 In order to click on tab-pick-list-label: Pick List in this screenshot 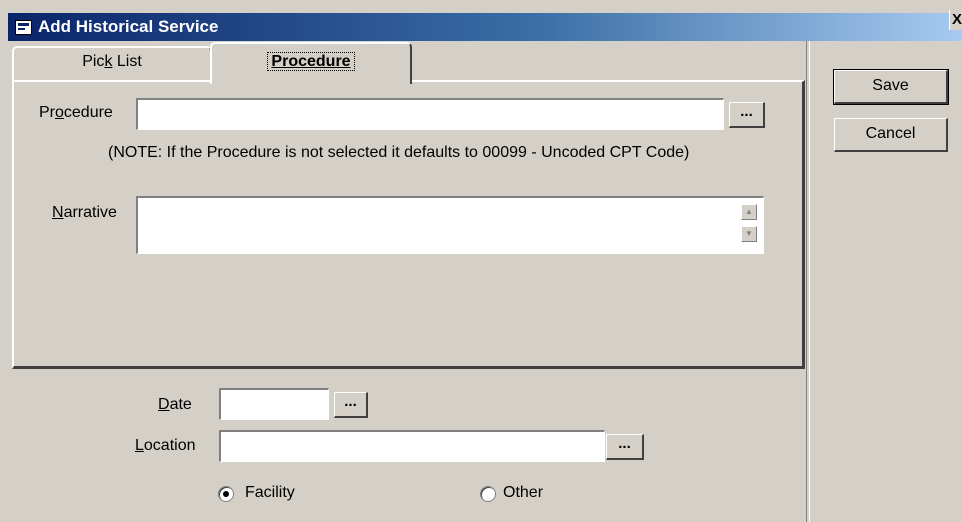, I will do `click(112, 61)`.